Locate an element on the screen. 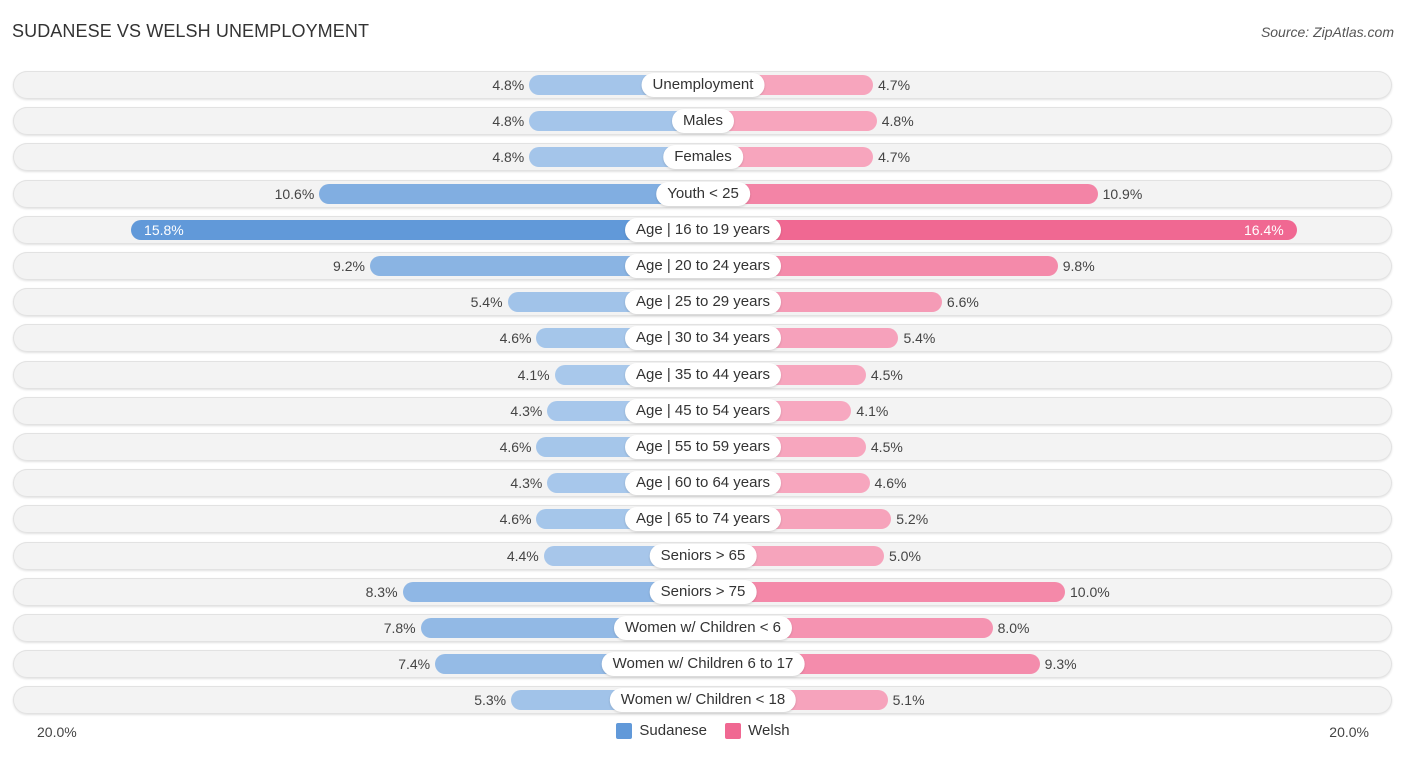  value-label-welsh: 5.1% is located at coordinates (908, 700).